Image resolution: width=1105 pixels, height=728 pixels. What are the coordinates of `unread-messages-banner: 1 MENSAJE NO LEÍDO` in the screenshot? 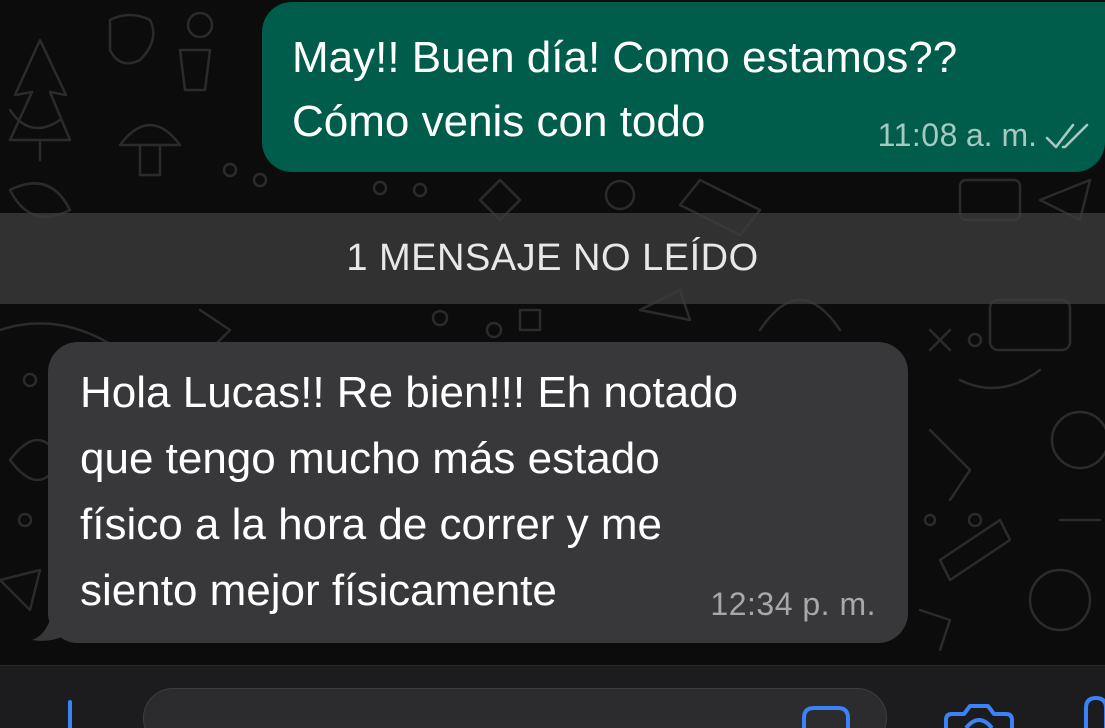 It's located at (552, 258).